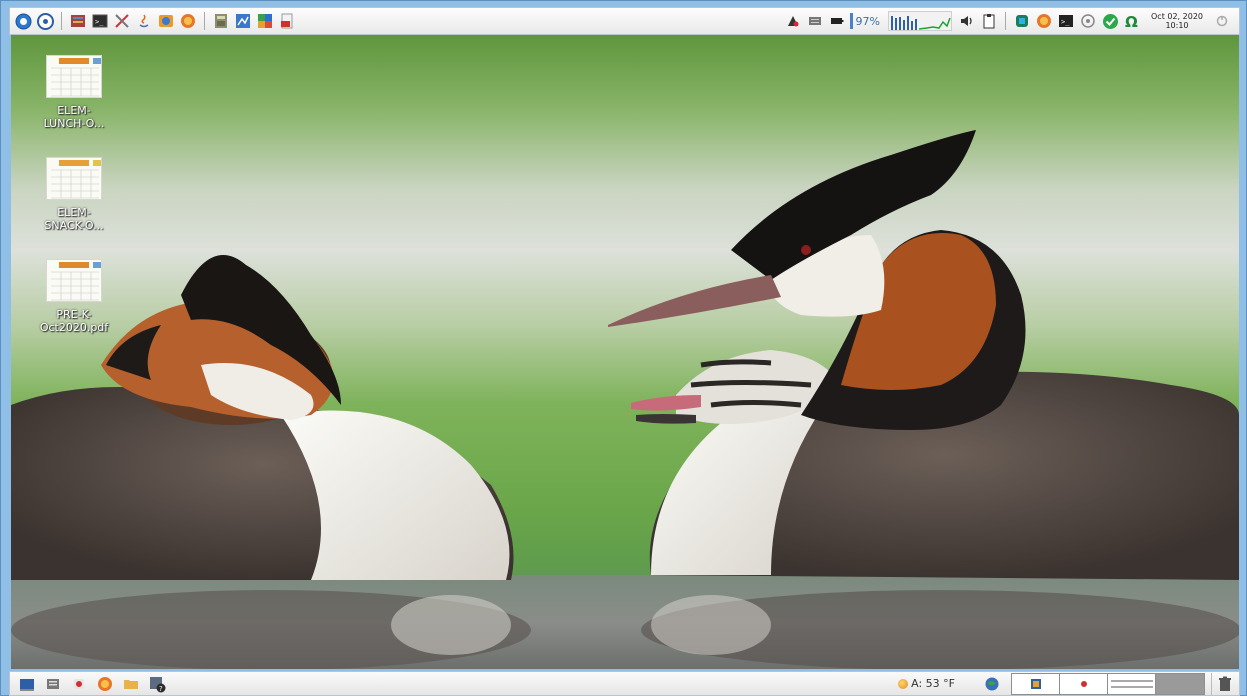 The width and height of the screenshot is (1247, 696). I want to click on trash-icon, so click(1222, 683).